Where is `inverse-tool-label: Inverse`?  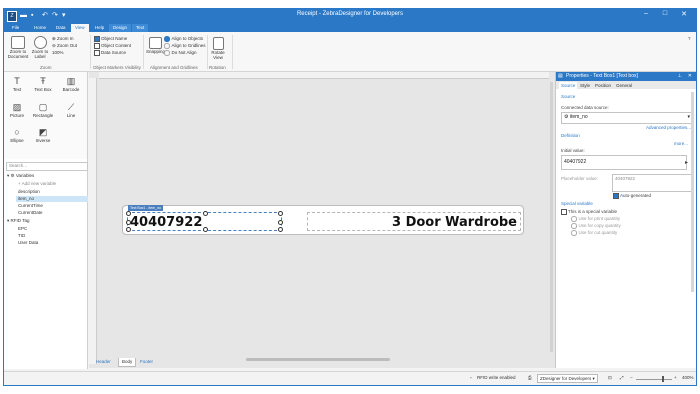 inverse-tool-label: Inverse is located at coordinates (43, 140).